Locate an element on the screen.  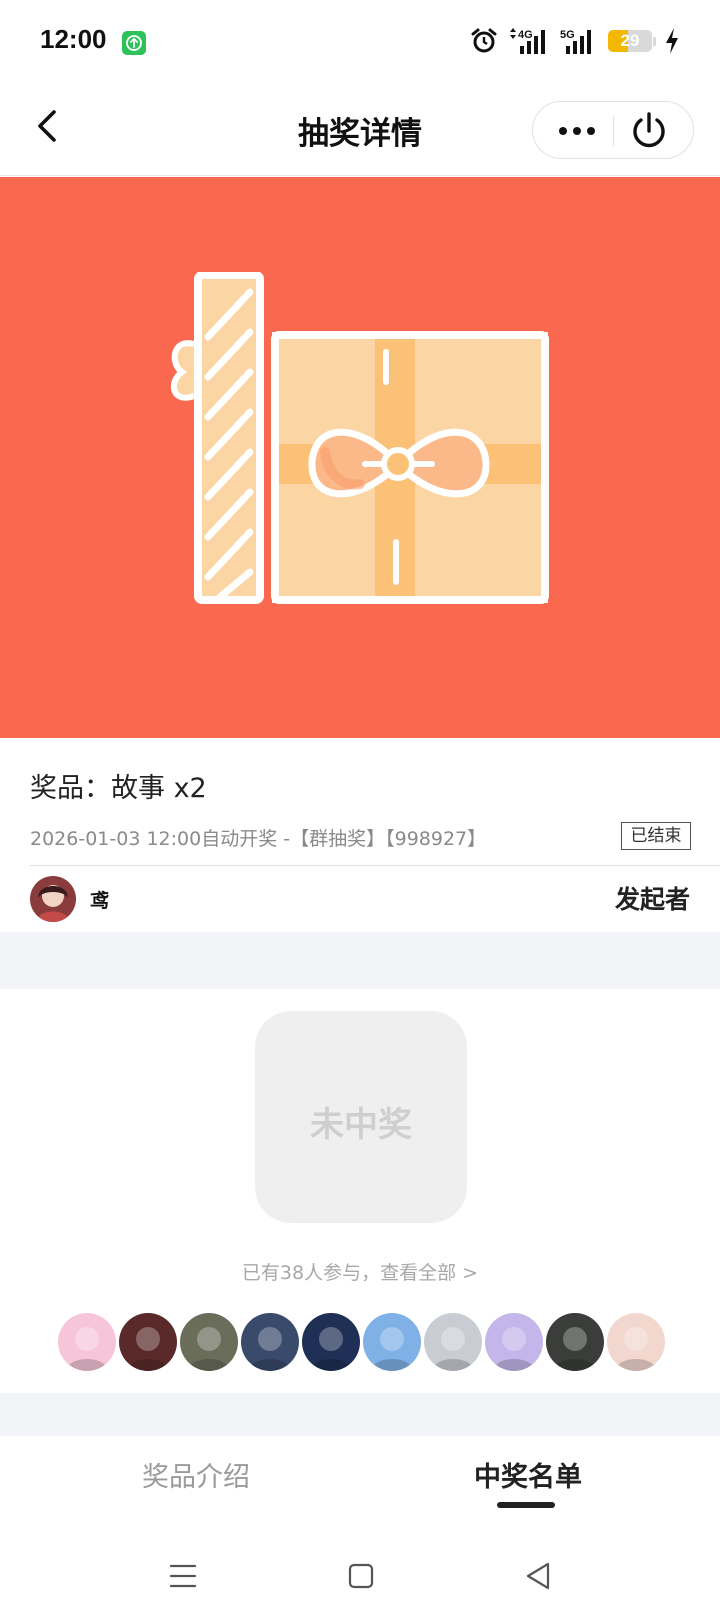
host-name: 鸢 is located at coordinates (100, 901).